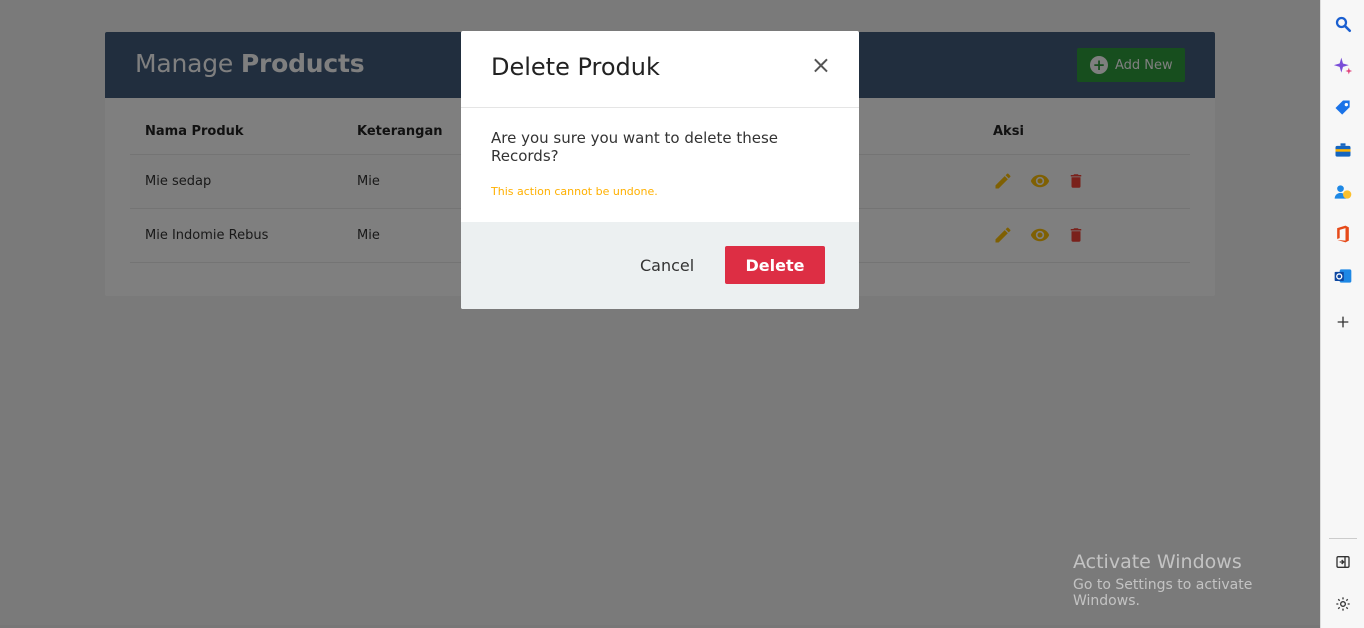 The width and height of the screenshot is (1364, 628). I want to click on people-games-icon, so click(1343, 192).